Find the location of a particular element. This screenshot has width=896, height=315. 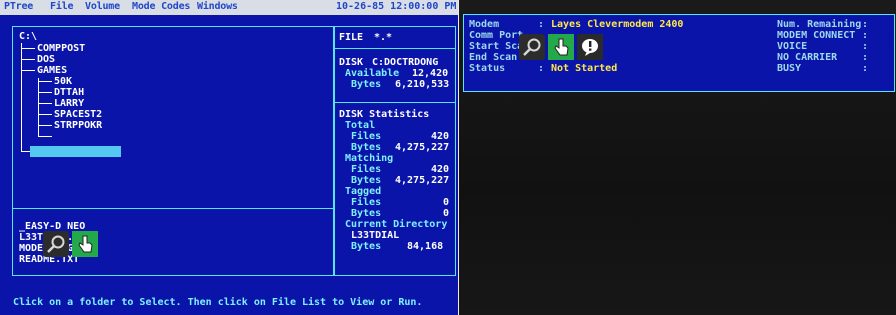

bytes-value: 6,210,533 is located at coordinates (422, 84).